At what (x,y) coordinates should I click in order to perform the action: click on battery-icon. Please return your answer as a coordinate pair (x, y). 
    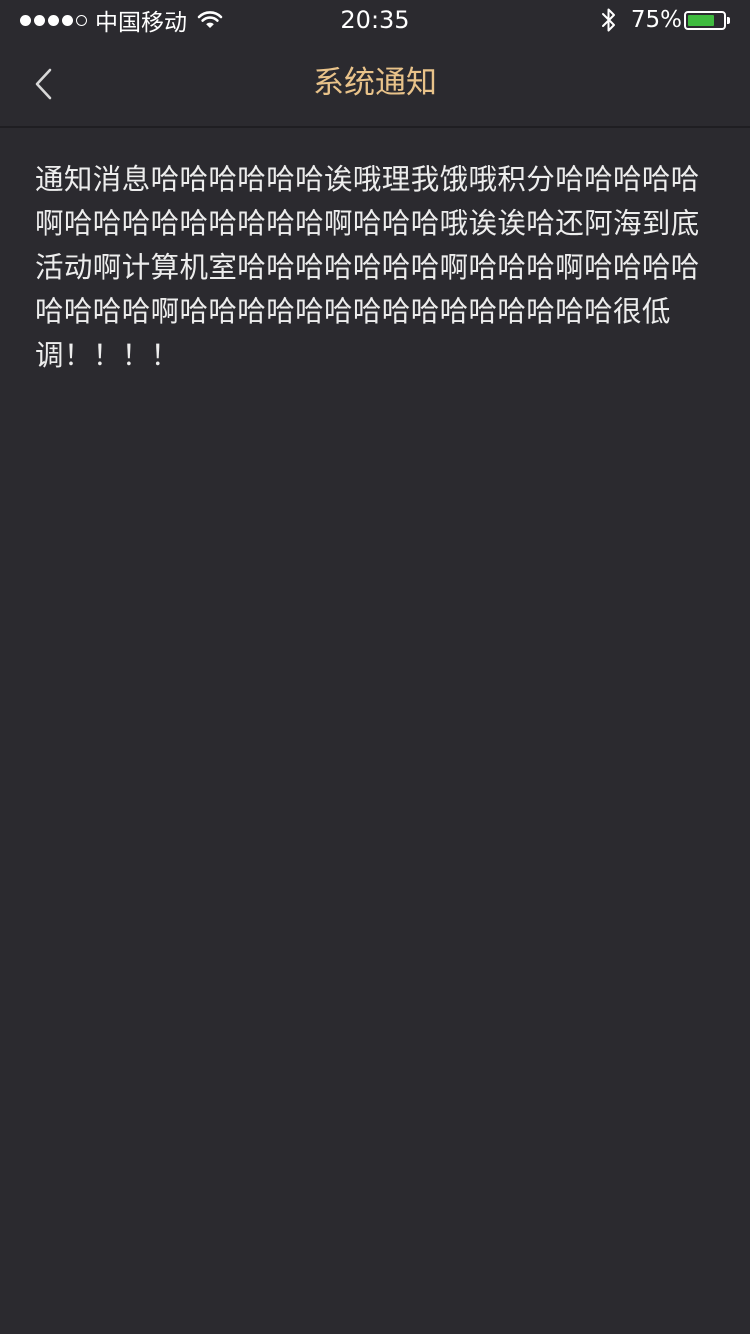
    Looking at the image, I should click on (705, 20).